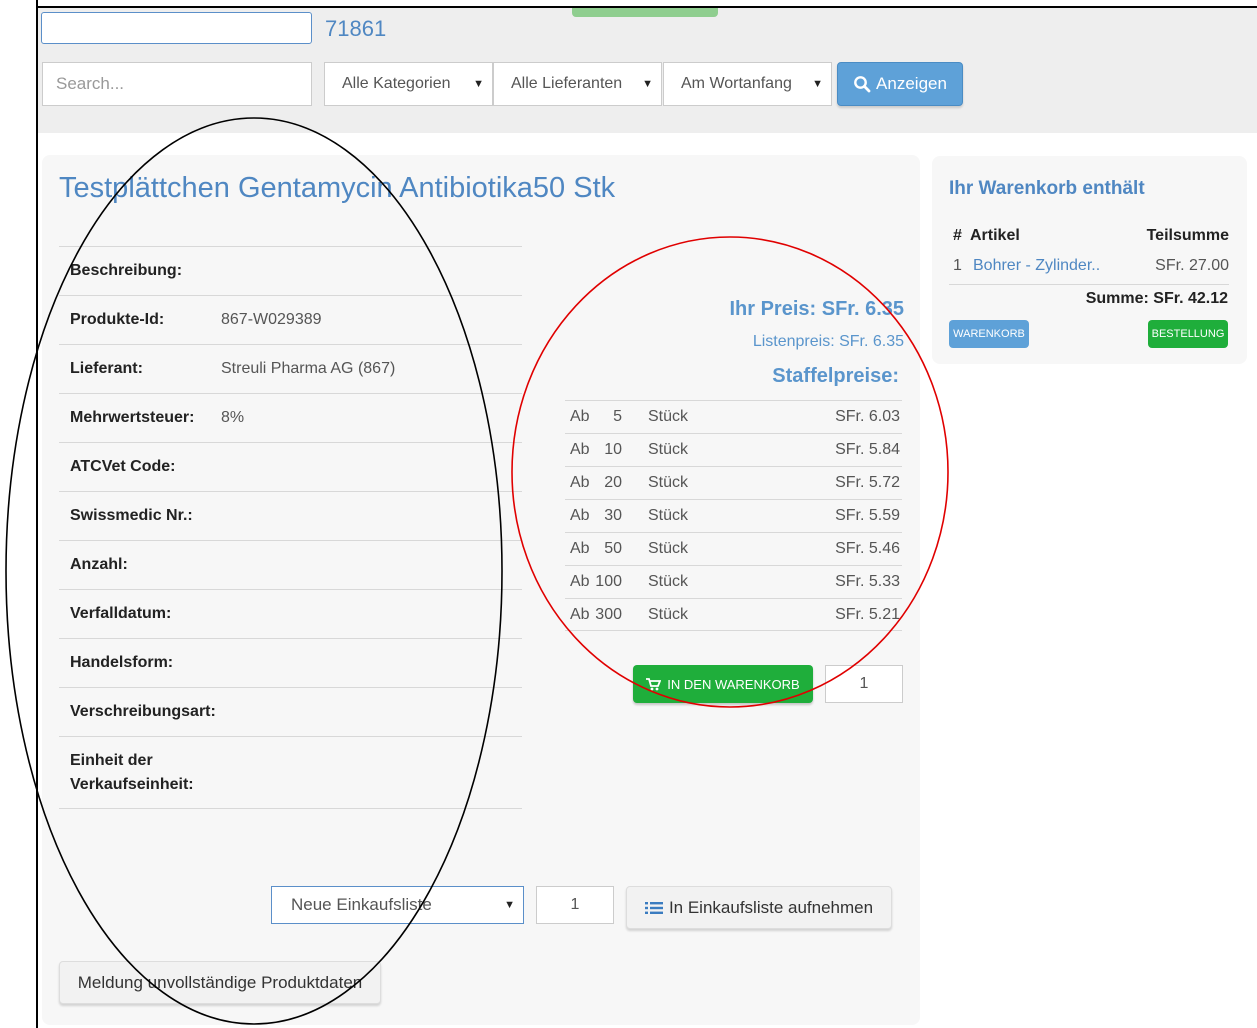 The image size is (1257, 1028). What do you see at coordinates (957, 265) in the screenshot?
I see `cart-item-num: 1` at bounding box center [957, 265].